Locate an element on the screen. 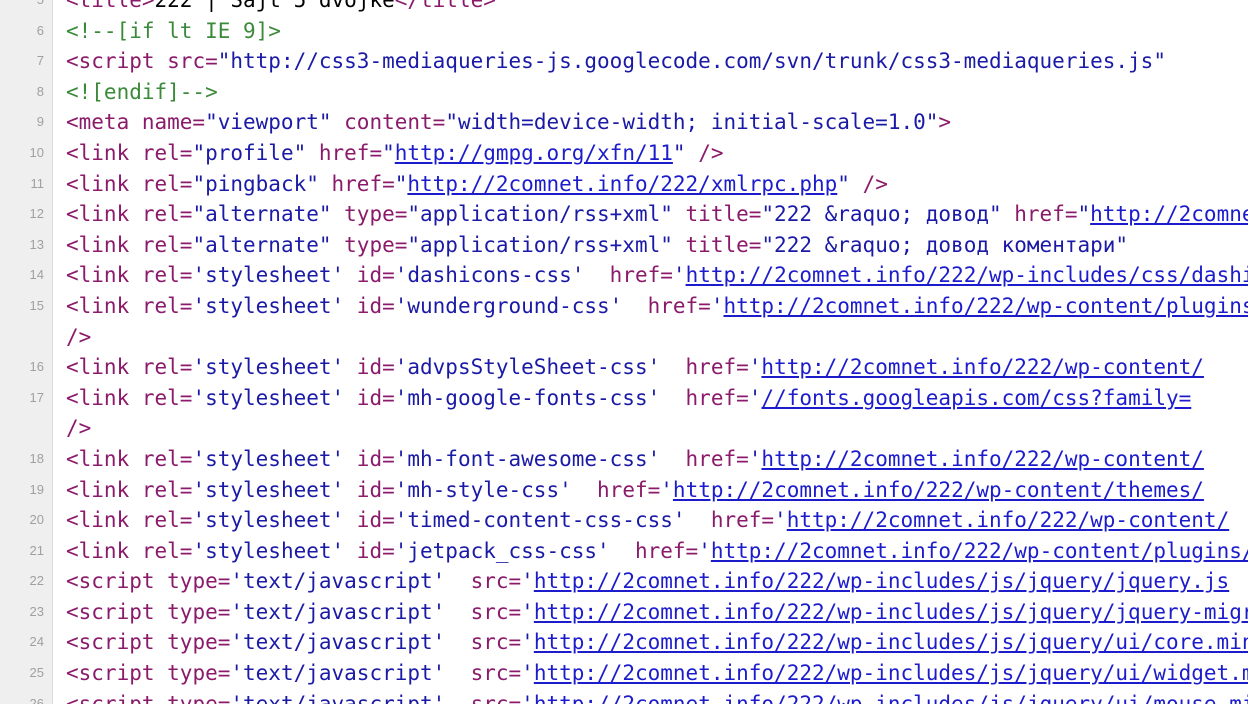  line-number: 8 is located at coordinates (40, 91).